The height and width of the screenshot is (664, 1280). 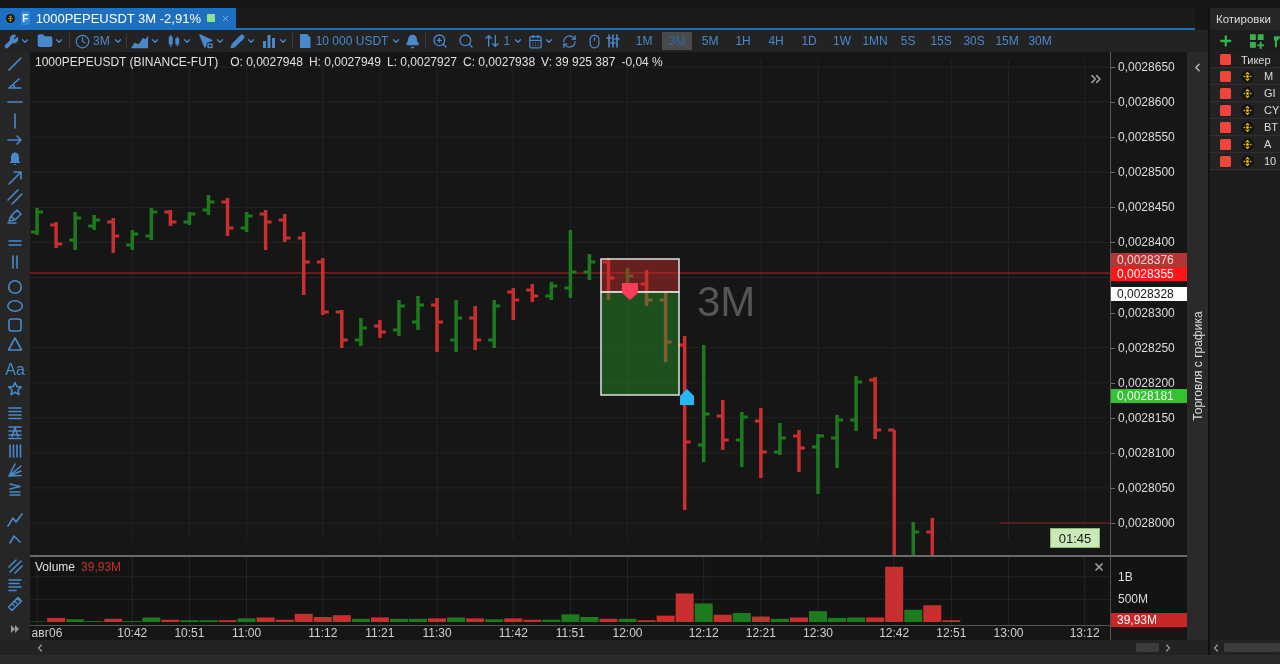 What do you see at coordinates (504, 41) in the screenshot?
I see `sort-dropdown: 1` at bounding box center [504, 41].